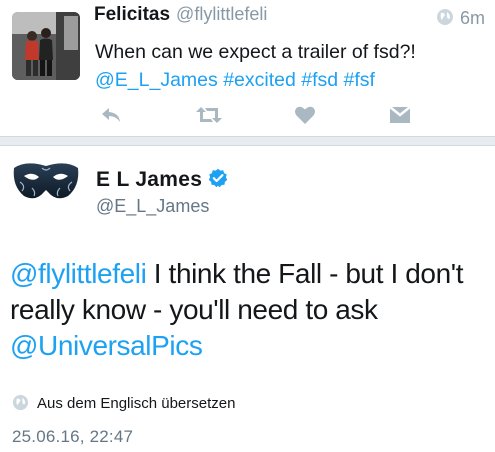 This screenshot has width=495, height=452. What do you see at coordinates (136, 403) in the screenshot?
I see `translate-label: Aus dem Englisch übersetzen` at bounding box center [136, 403].